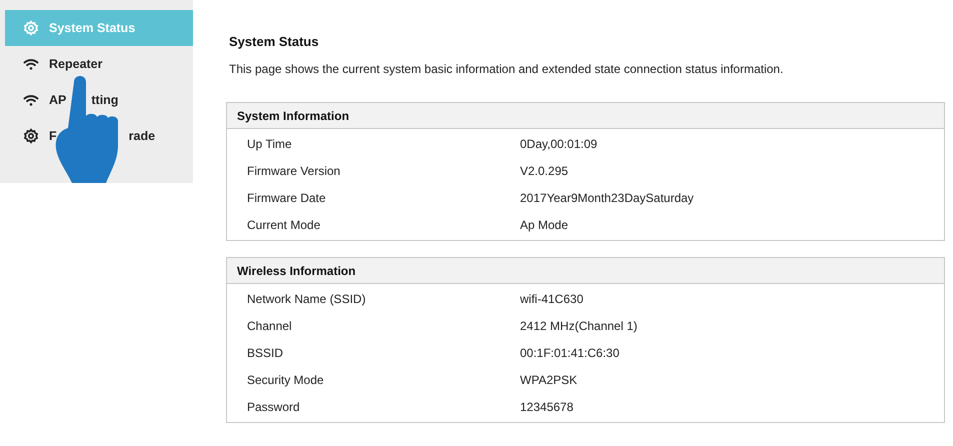 This screenshot has height=446, width=953. What do you see at coordinates (274, 41) in the screenshot?
I see `page-title: System Status` at bounding box center [274, 41].